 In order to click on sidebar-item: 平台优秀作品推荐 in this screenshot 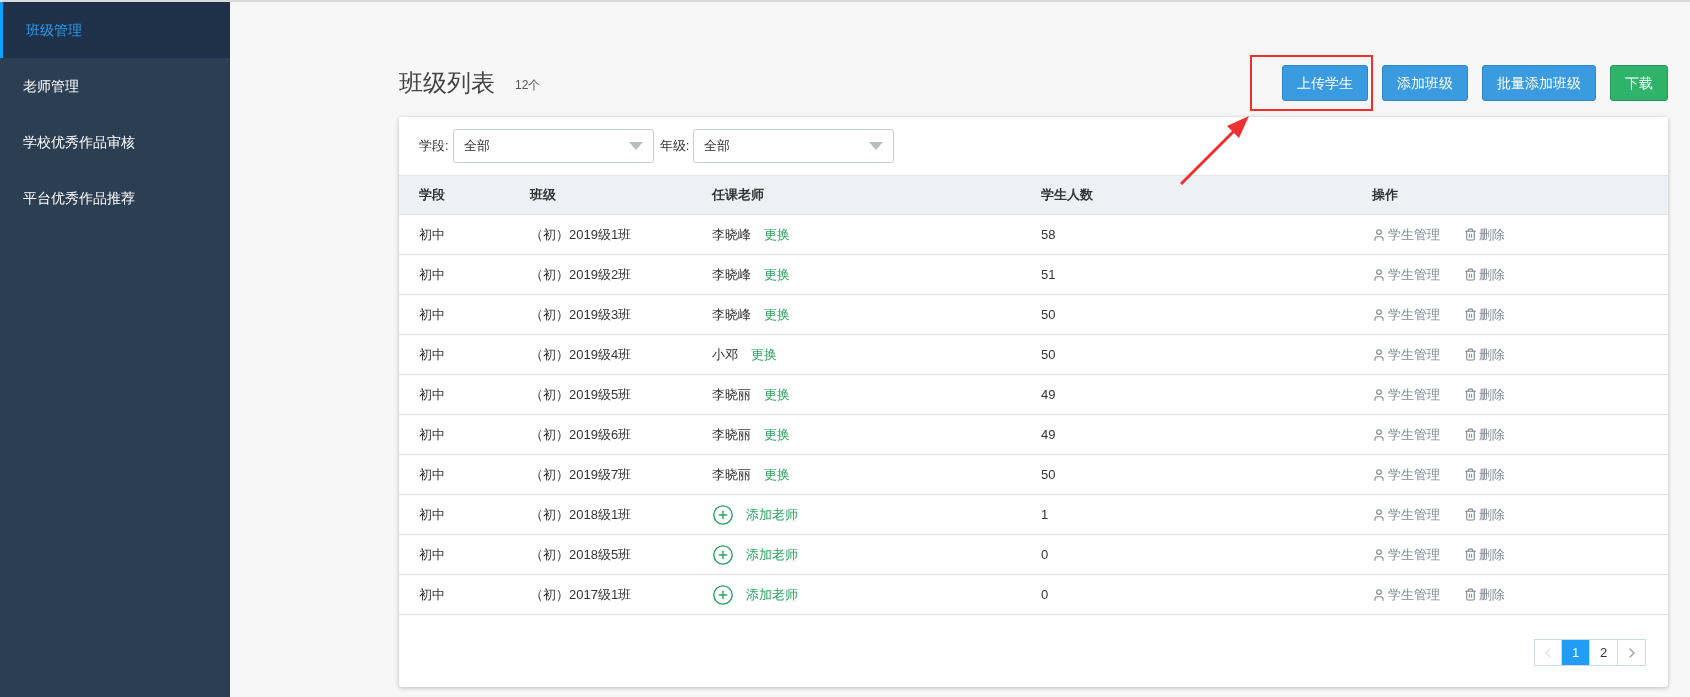, I will do `click(115, 198)`.